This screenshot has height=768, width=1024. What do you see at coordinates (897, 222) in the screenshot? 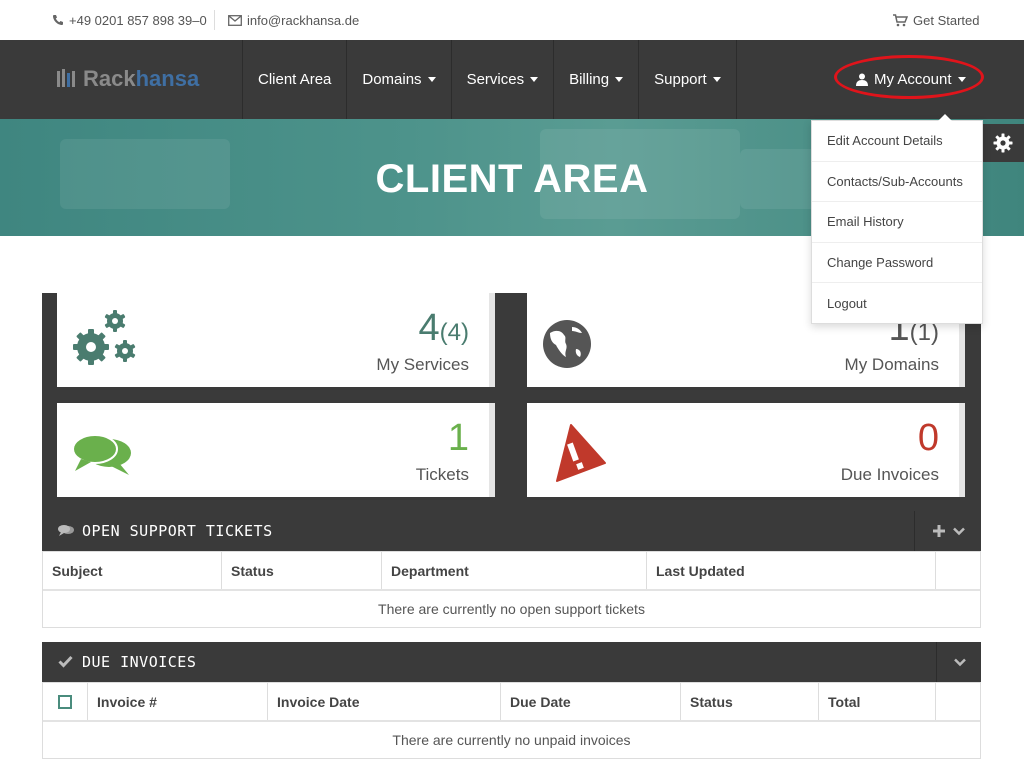
I see `menu-item-email-history: Email History` at bounding box center [897, 222].